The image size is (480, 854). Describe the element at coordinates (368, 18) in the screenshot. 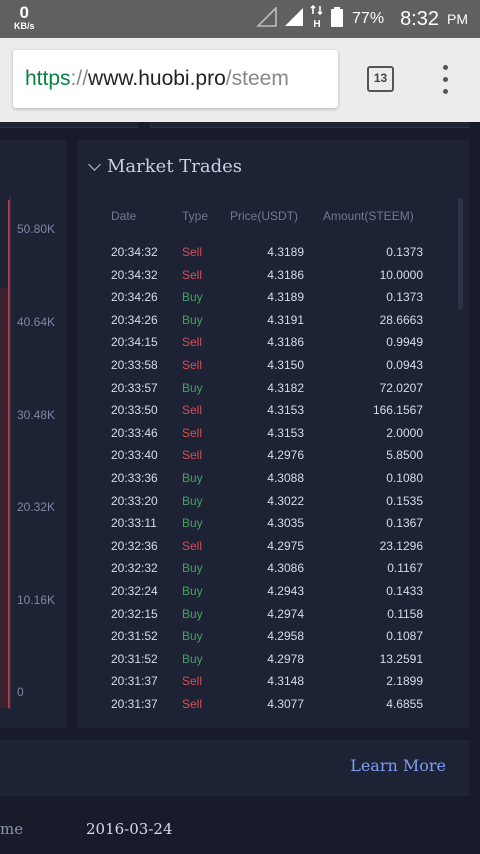

I see `battery-percent: 77%` at that location.